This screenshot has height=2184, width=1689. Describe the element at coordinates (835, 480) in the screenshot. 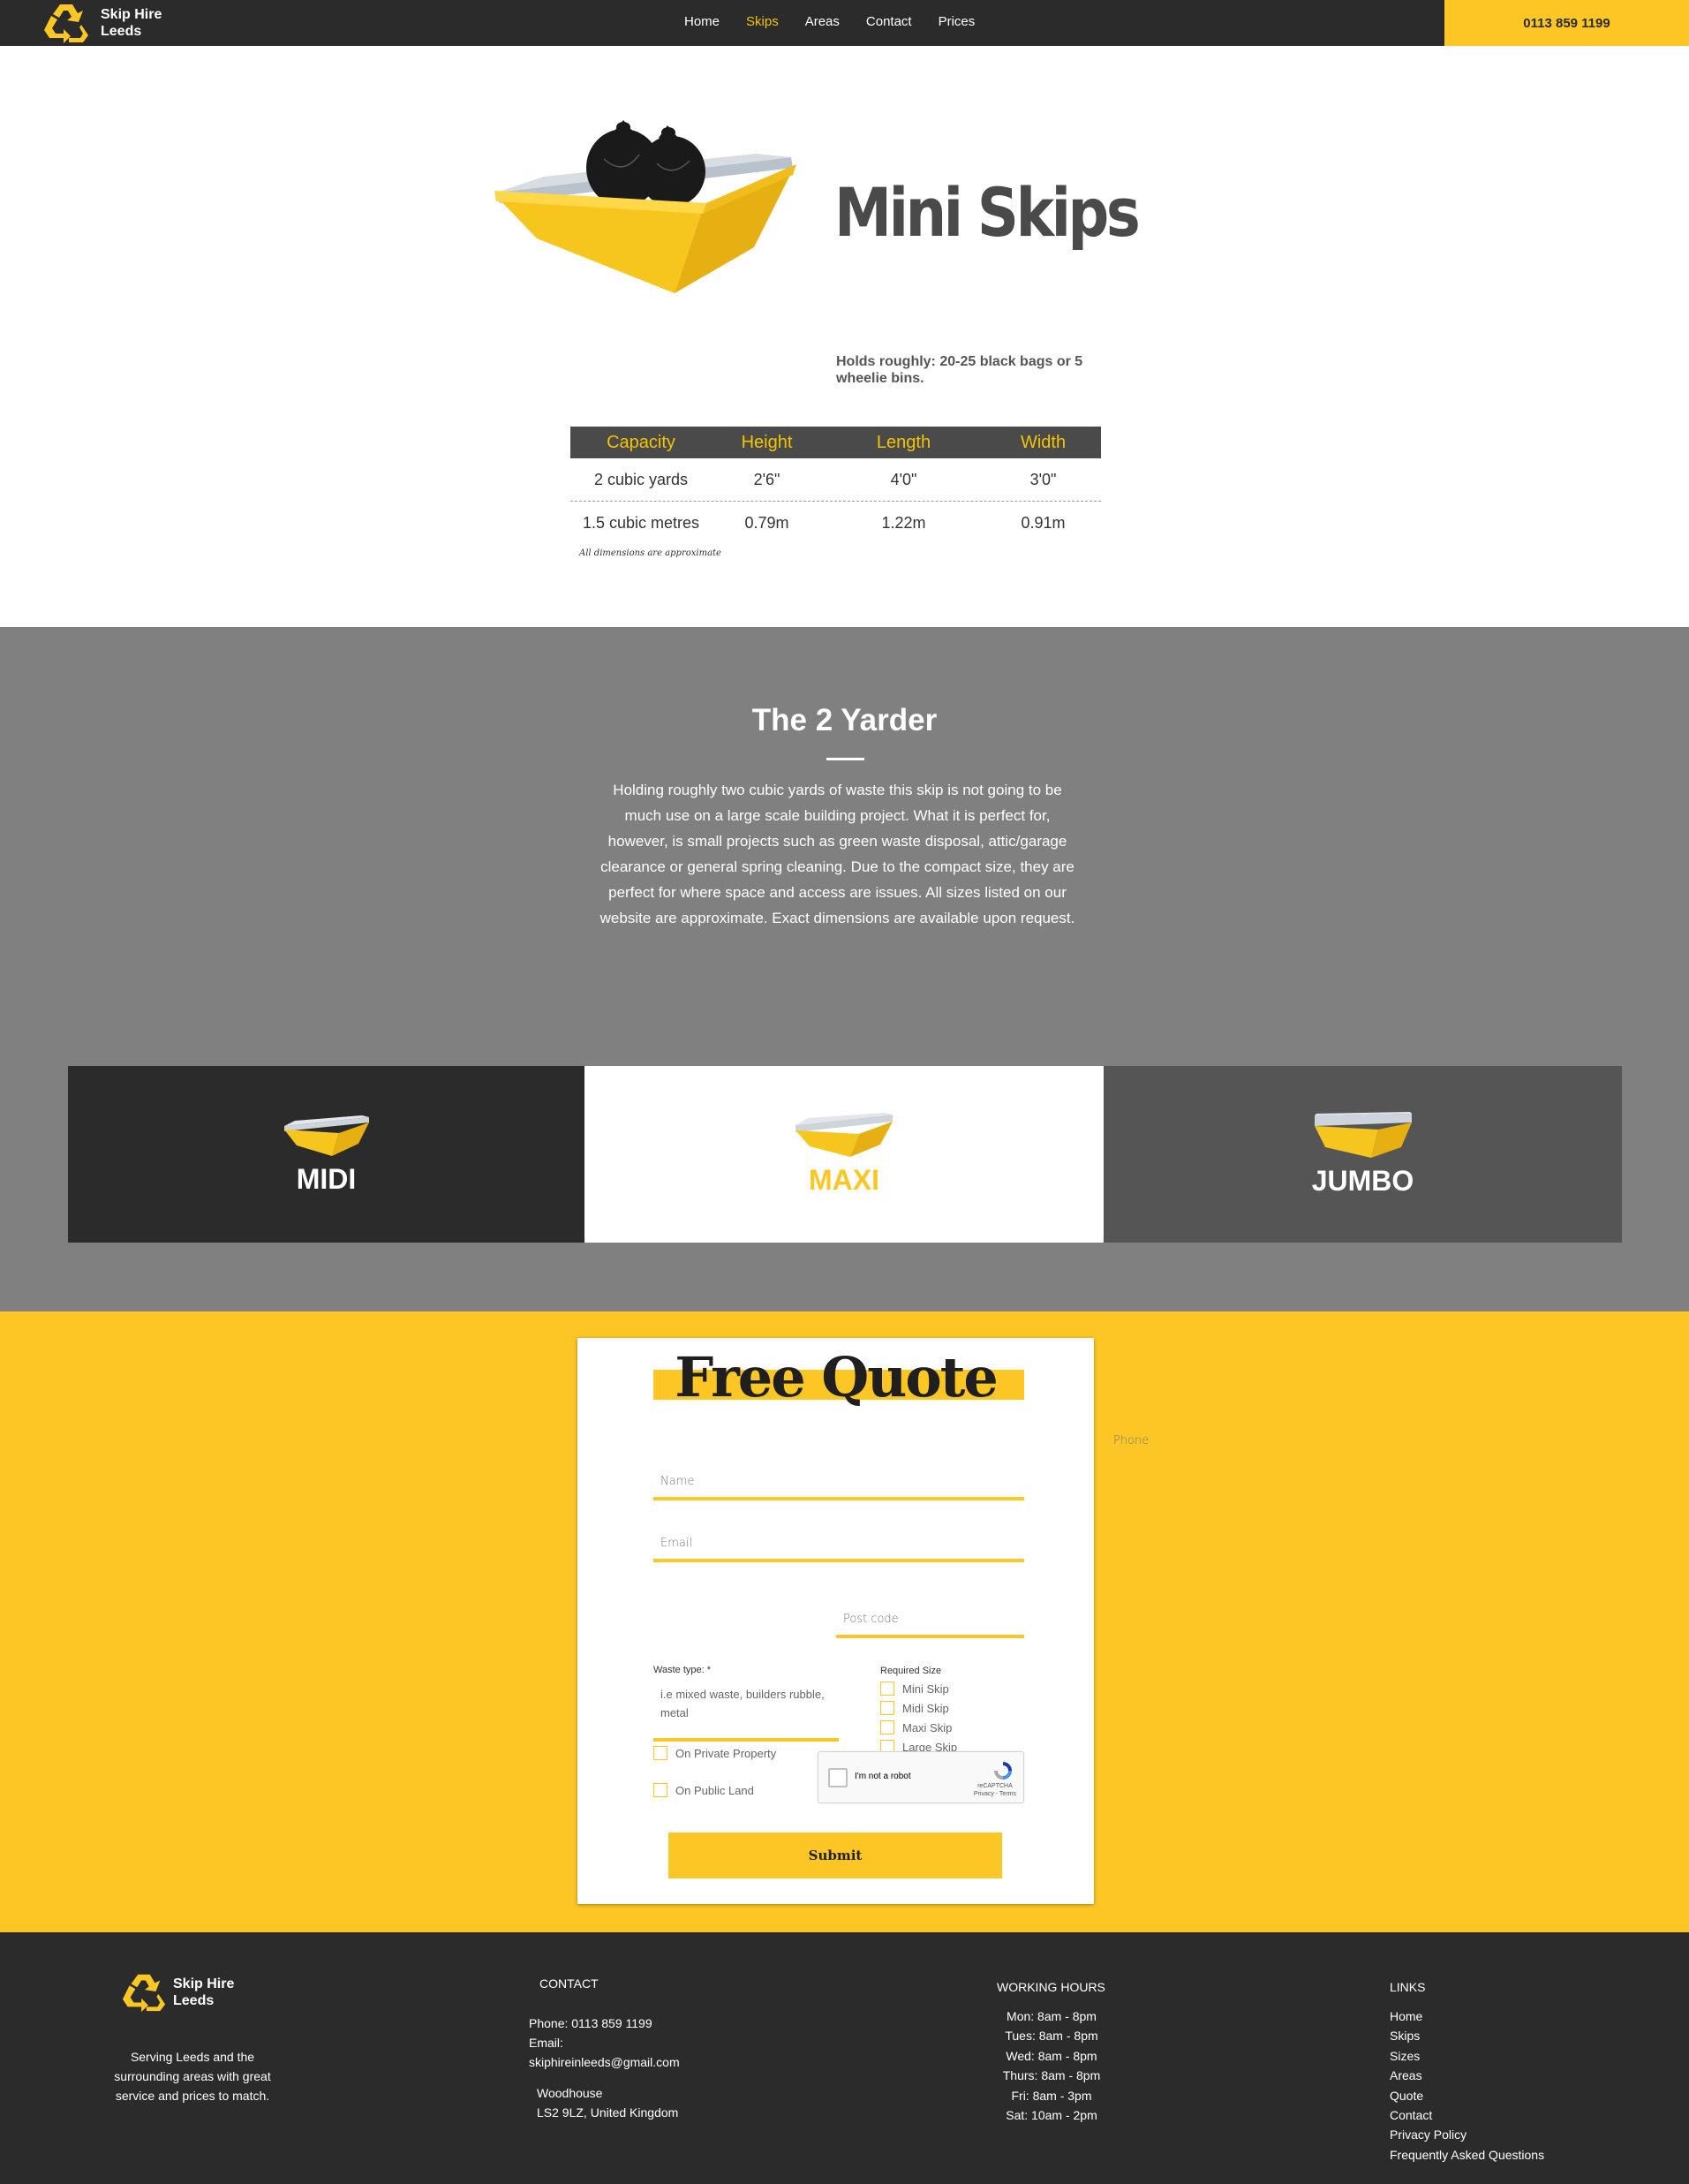

I see `table-row: 2 cubic yards 2'6" 4'0" 3'0"` at that location.